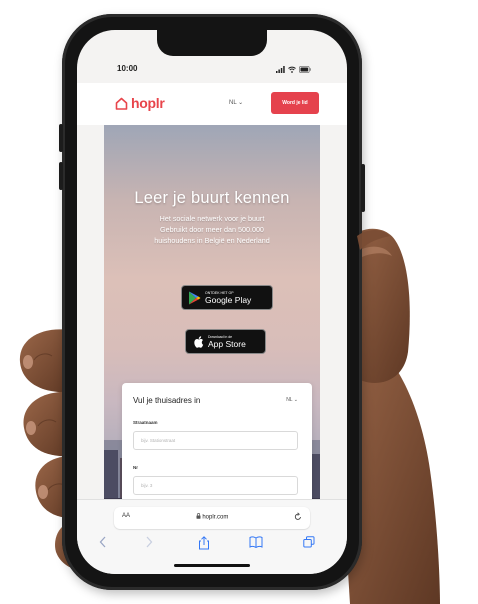 The image size is (478, 604). I want to click on street-placeholder: bijv. Stationstraat, so click(158, 440).